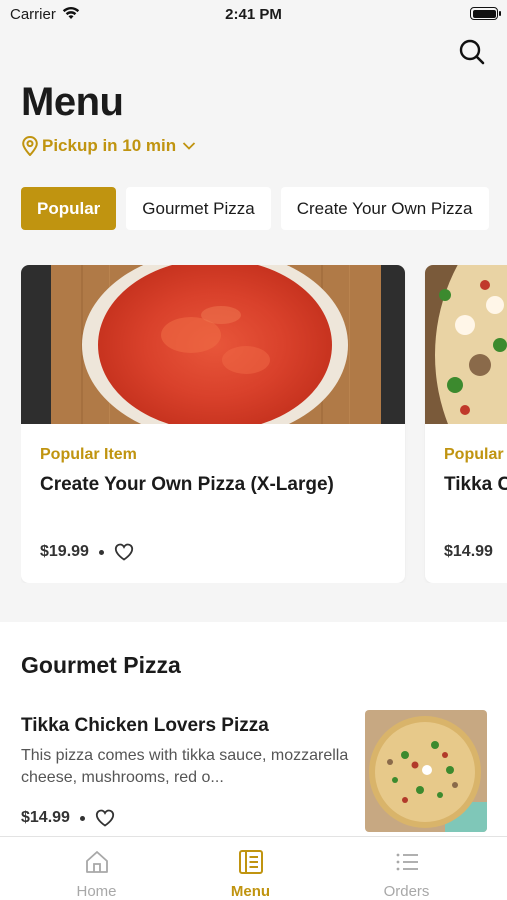  What do you see at coordinates (69, 208) in the screenshot?
I see `tab-popular: Popular` at bounding box center [69, 208].